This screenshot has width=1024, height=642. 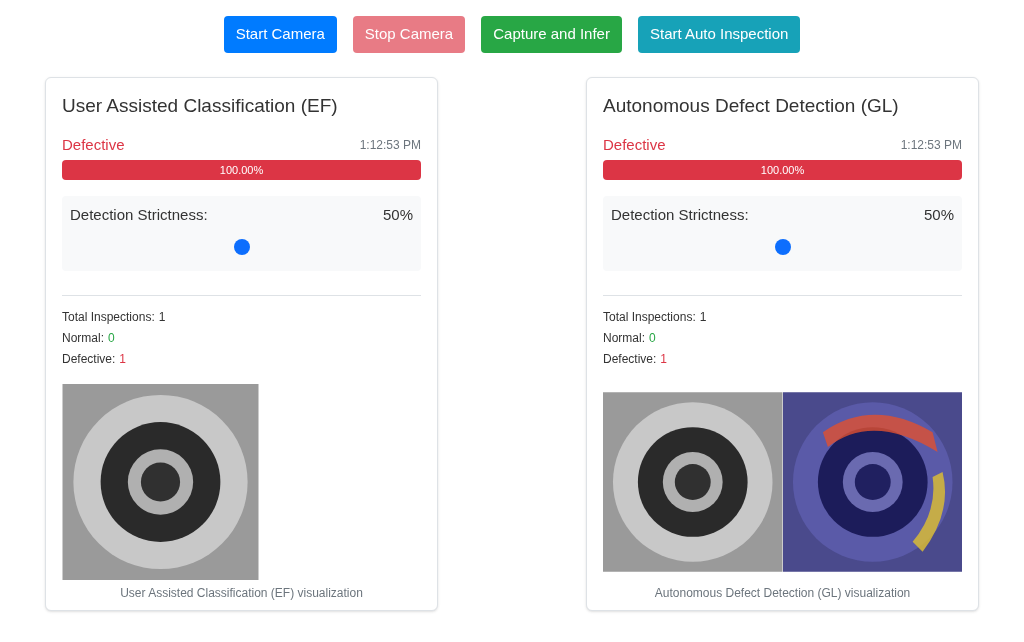 What do you see at coordinates (782, 593) in the screenshot?
I see `image-caption: Autonomous Defect Detection (GL) visualization` at bounding box center [782, 593].